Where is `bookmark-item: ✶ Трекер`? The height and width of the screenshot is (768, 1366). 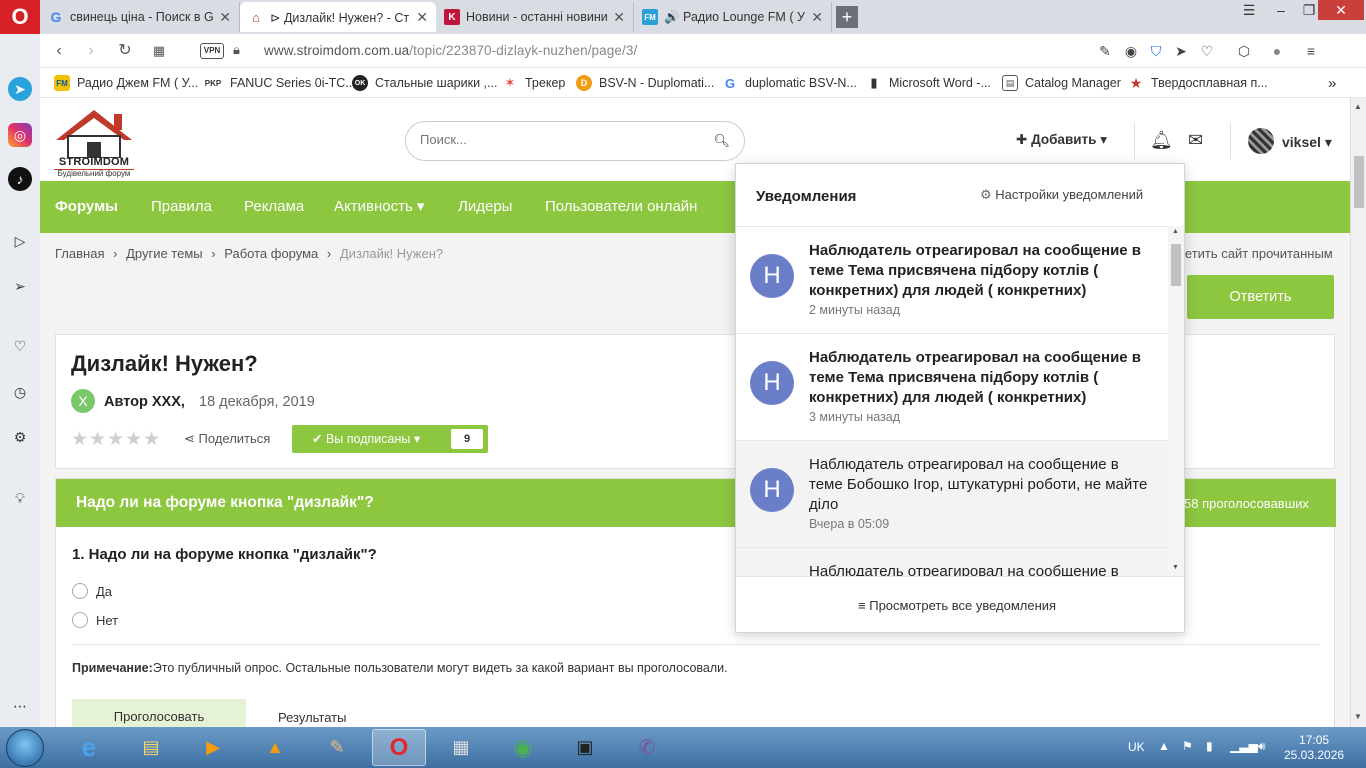 bookmark-item: ✶ Трекер is located at coordinates (534, 83).